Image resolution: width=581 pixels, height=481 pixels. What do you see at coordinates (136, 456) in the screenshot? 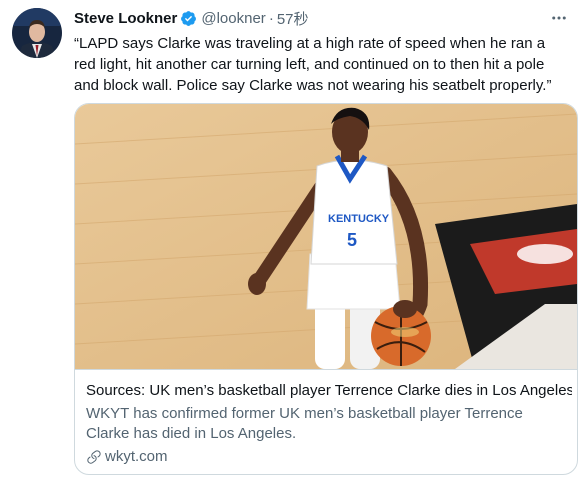
I see `card-domain-text: wkyt.com` at bounding box center [136, 456].